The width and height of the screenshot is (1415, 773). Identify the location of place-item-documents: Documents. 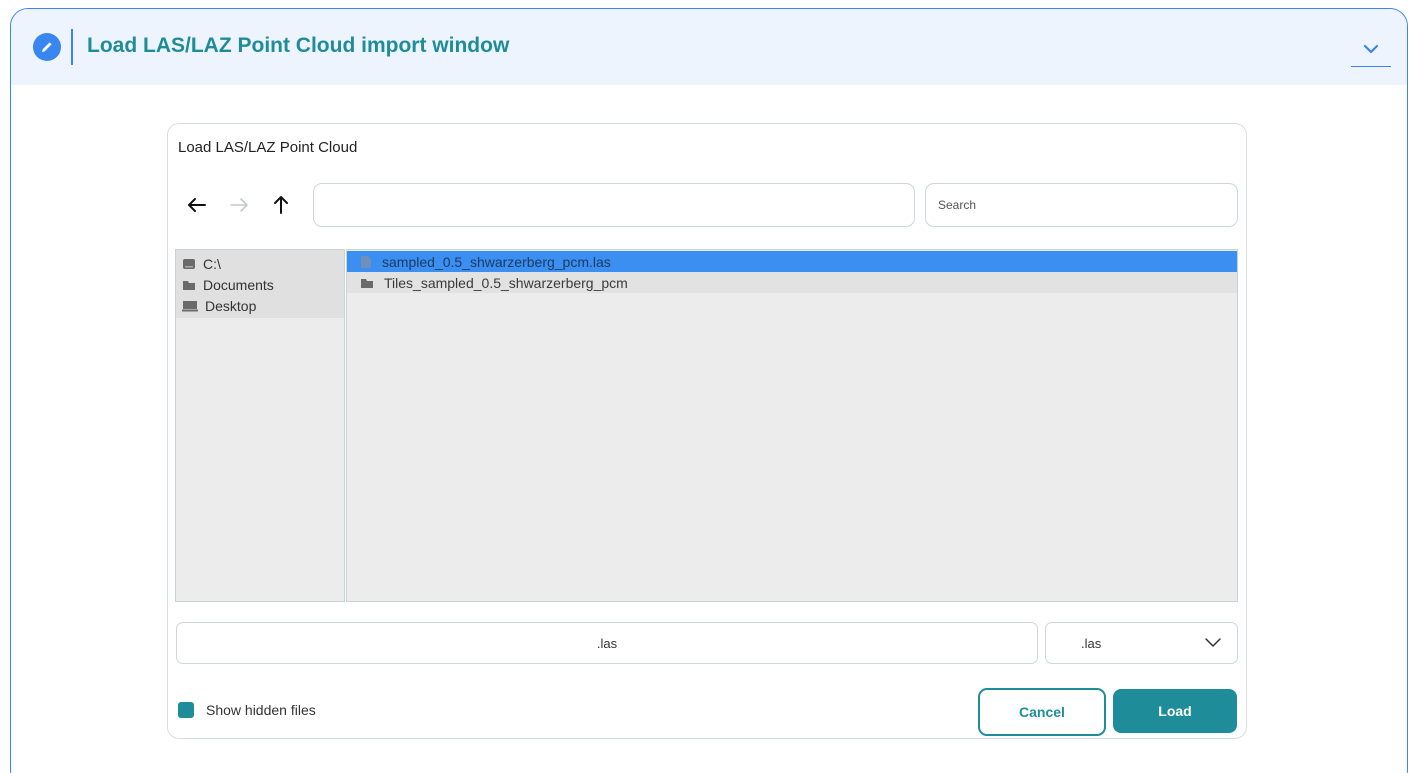
(228, 285).